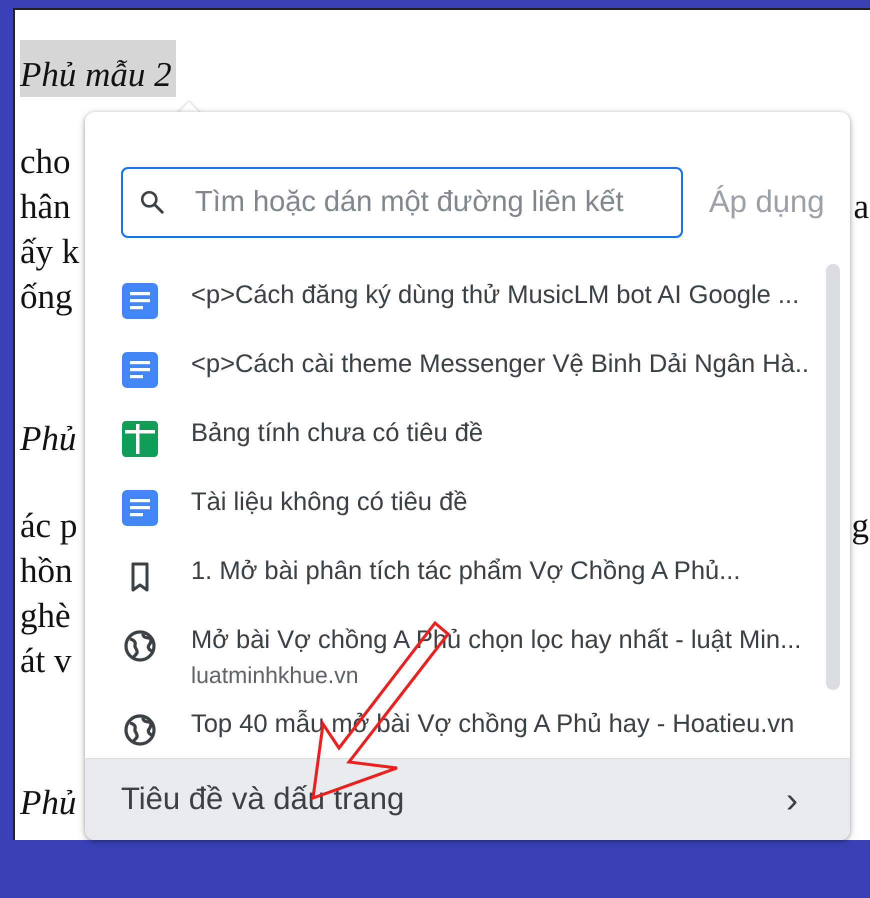 This screenshot has height=898, width=870. What do you see at coordinates (861, 207) in the screenshot?
I see `paragraph-text: a` at bounding box center [861, 207].